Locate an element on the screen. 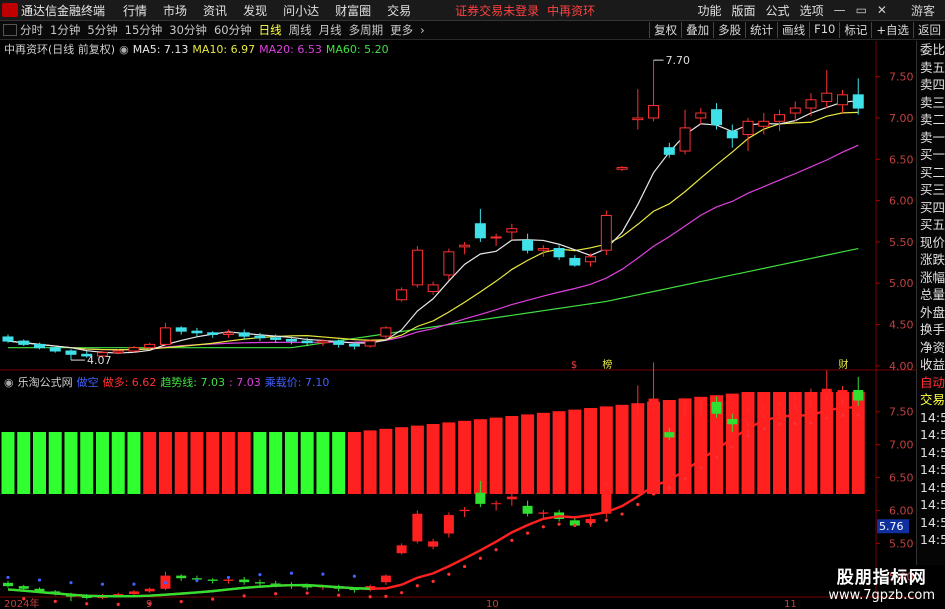 The image size is (945, 609). sub-chart-title: 乐淘公式网 is located at coordinates (45, 382).